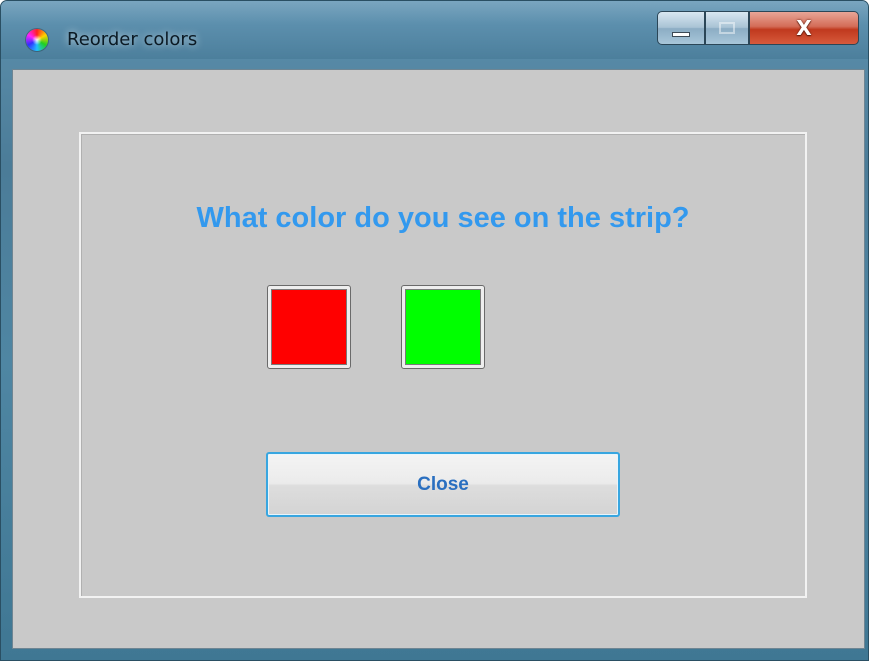  Describe the element at coordinates (681, 28) in the screenshot. I see `minimize-button` at that location.